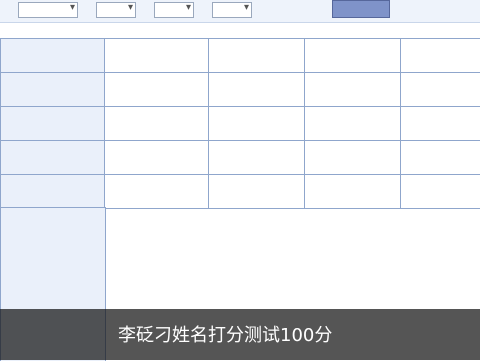 The image size is (480, 361). What do you see at coordinates (48, 10) in the screenshot?
I see `year-select` at bounding box center [48, 10].